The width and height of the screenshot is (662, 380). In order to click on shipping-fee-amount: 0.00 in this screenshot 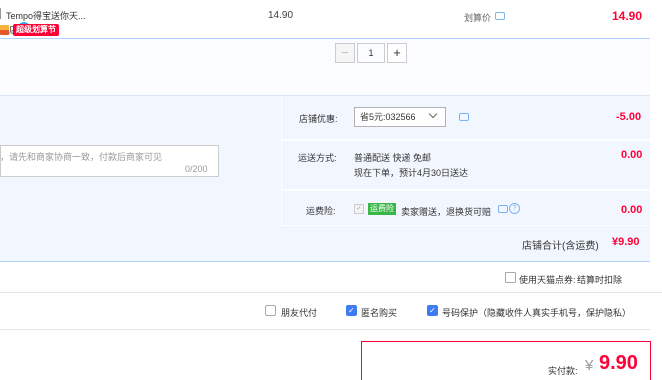, I will do `click(632, 155)`.